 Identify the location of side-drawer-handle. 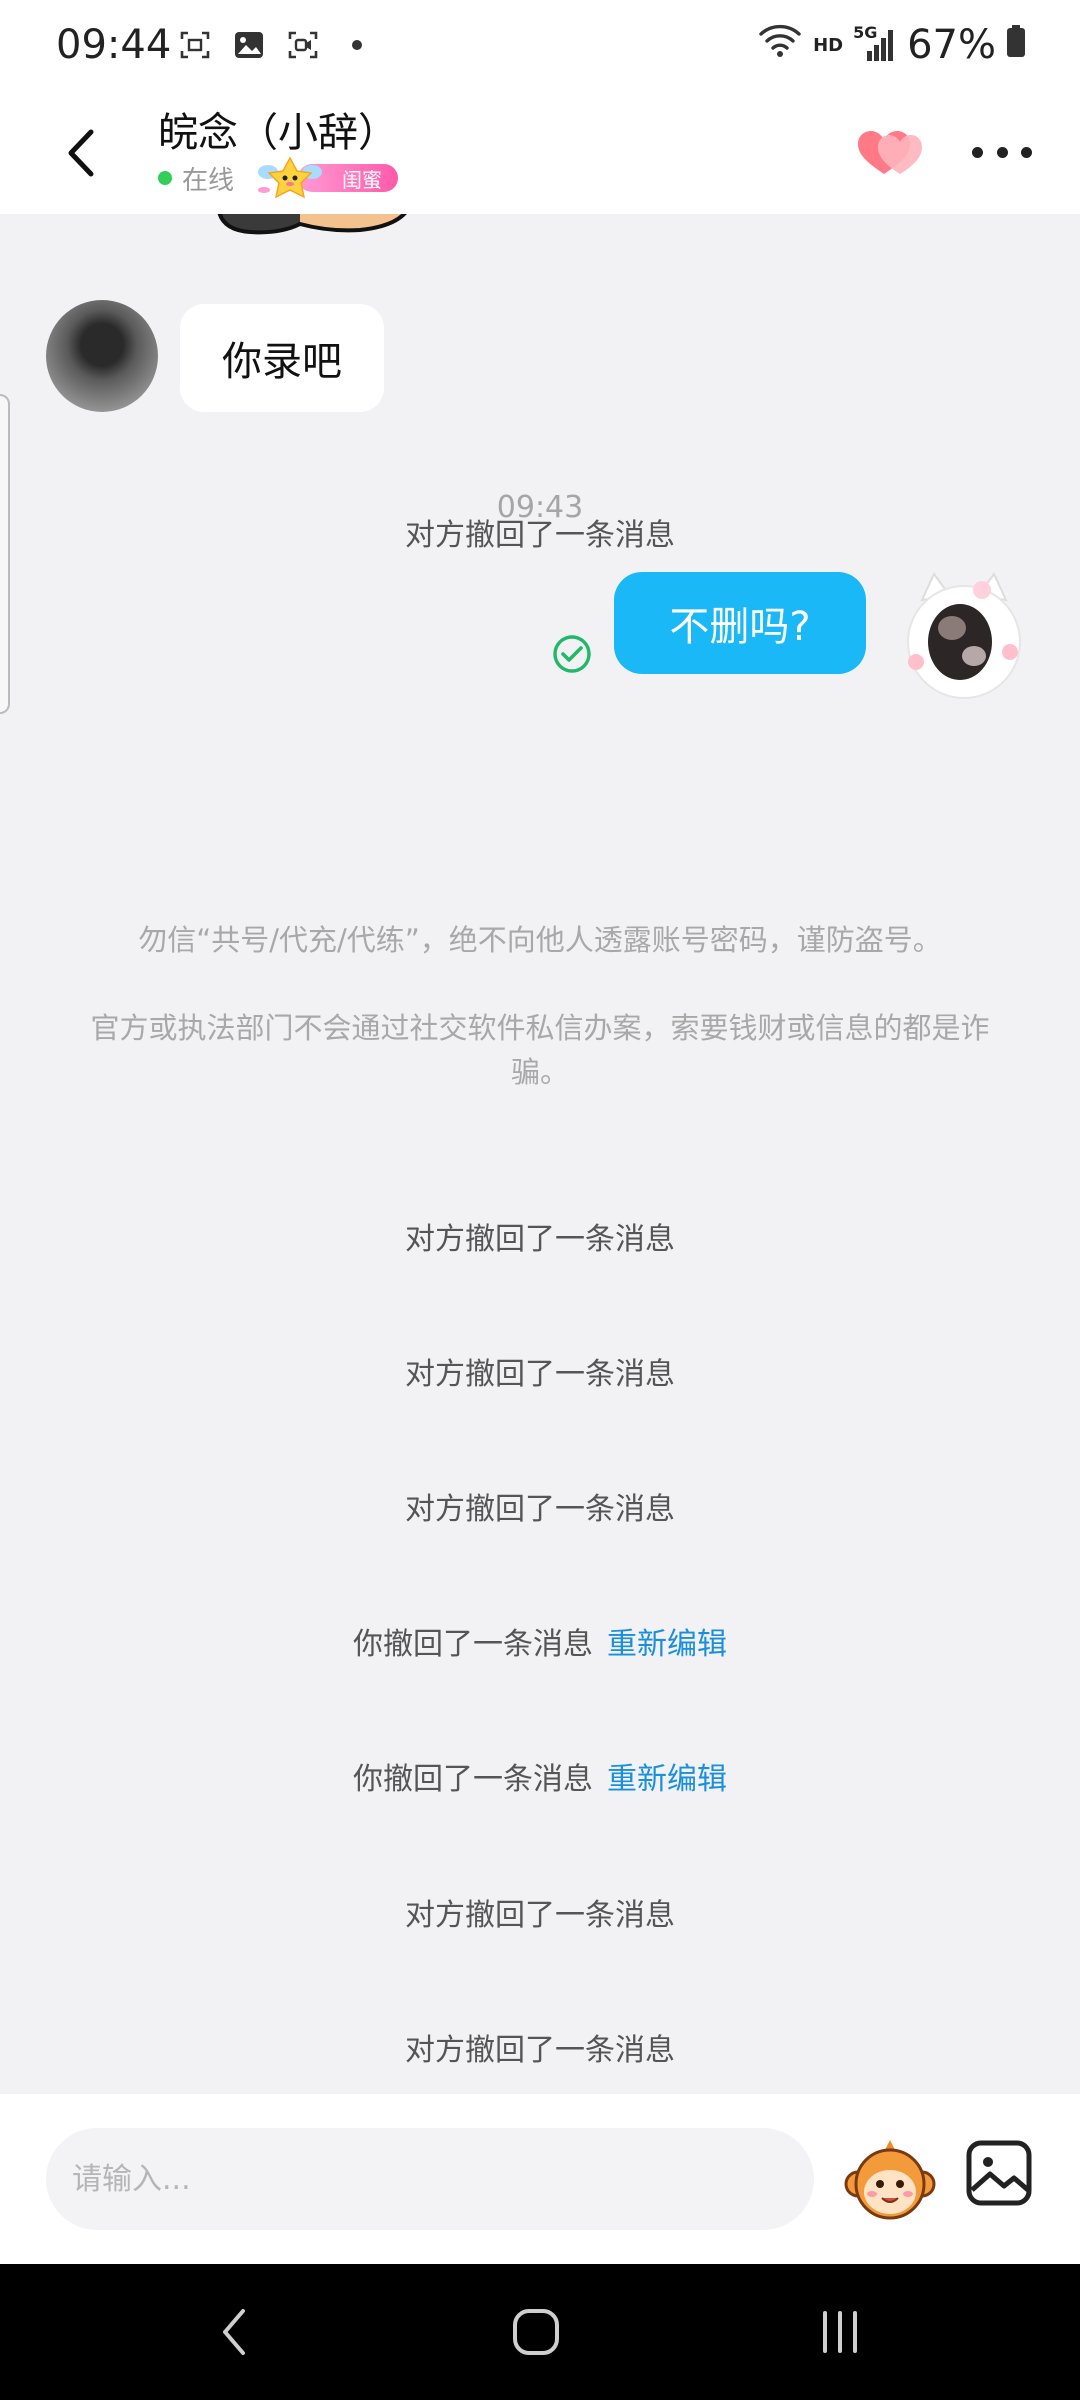
(5, 554).